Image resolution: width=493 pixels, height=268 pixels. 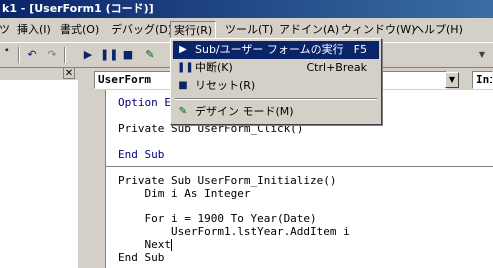 What do you see at coordinates (276, 86) in the screenshot?
I see `menu-item-reset: ■ リセット(R)` at bounding box center [276, 86].